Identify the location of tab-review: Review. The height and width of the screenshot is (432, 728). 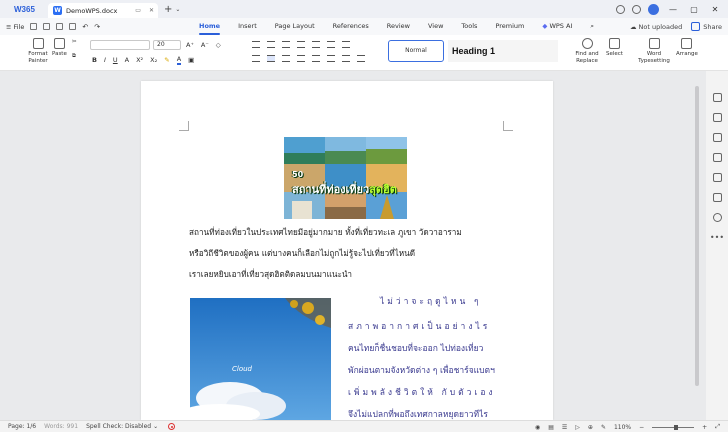
(398, 26).